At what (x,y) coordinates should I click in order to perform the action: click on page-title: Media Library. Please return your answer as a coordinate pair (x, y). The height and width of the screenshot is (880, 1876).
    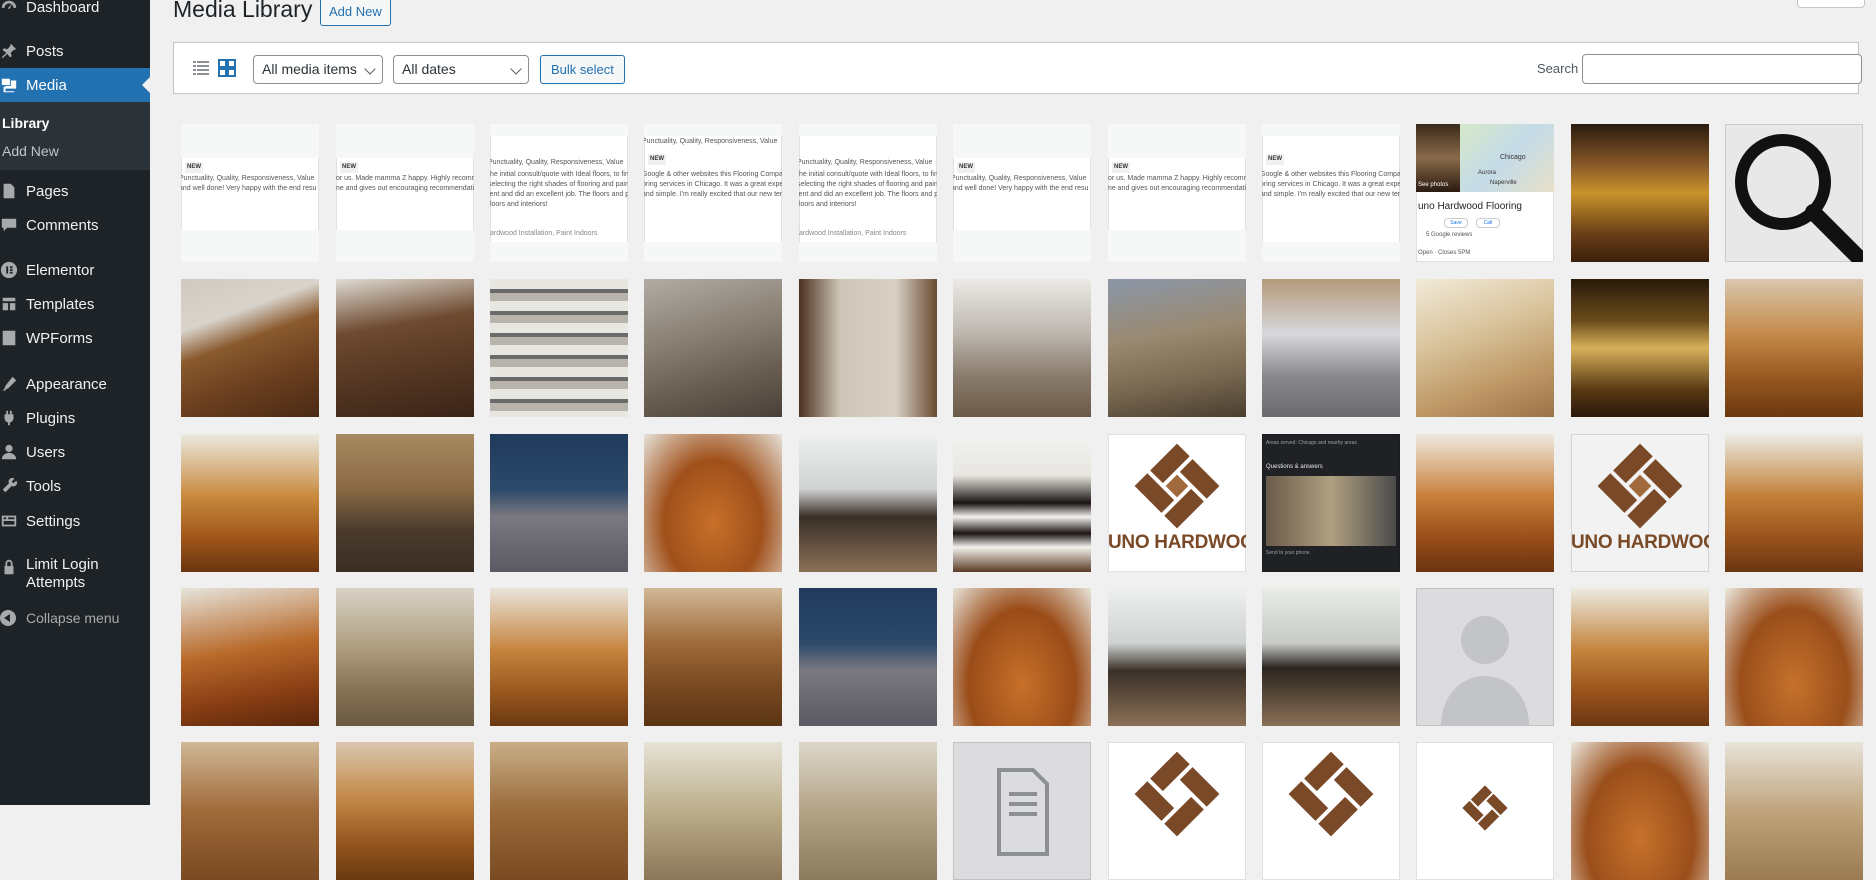
    Looking at the image, I should click on (243, 11).